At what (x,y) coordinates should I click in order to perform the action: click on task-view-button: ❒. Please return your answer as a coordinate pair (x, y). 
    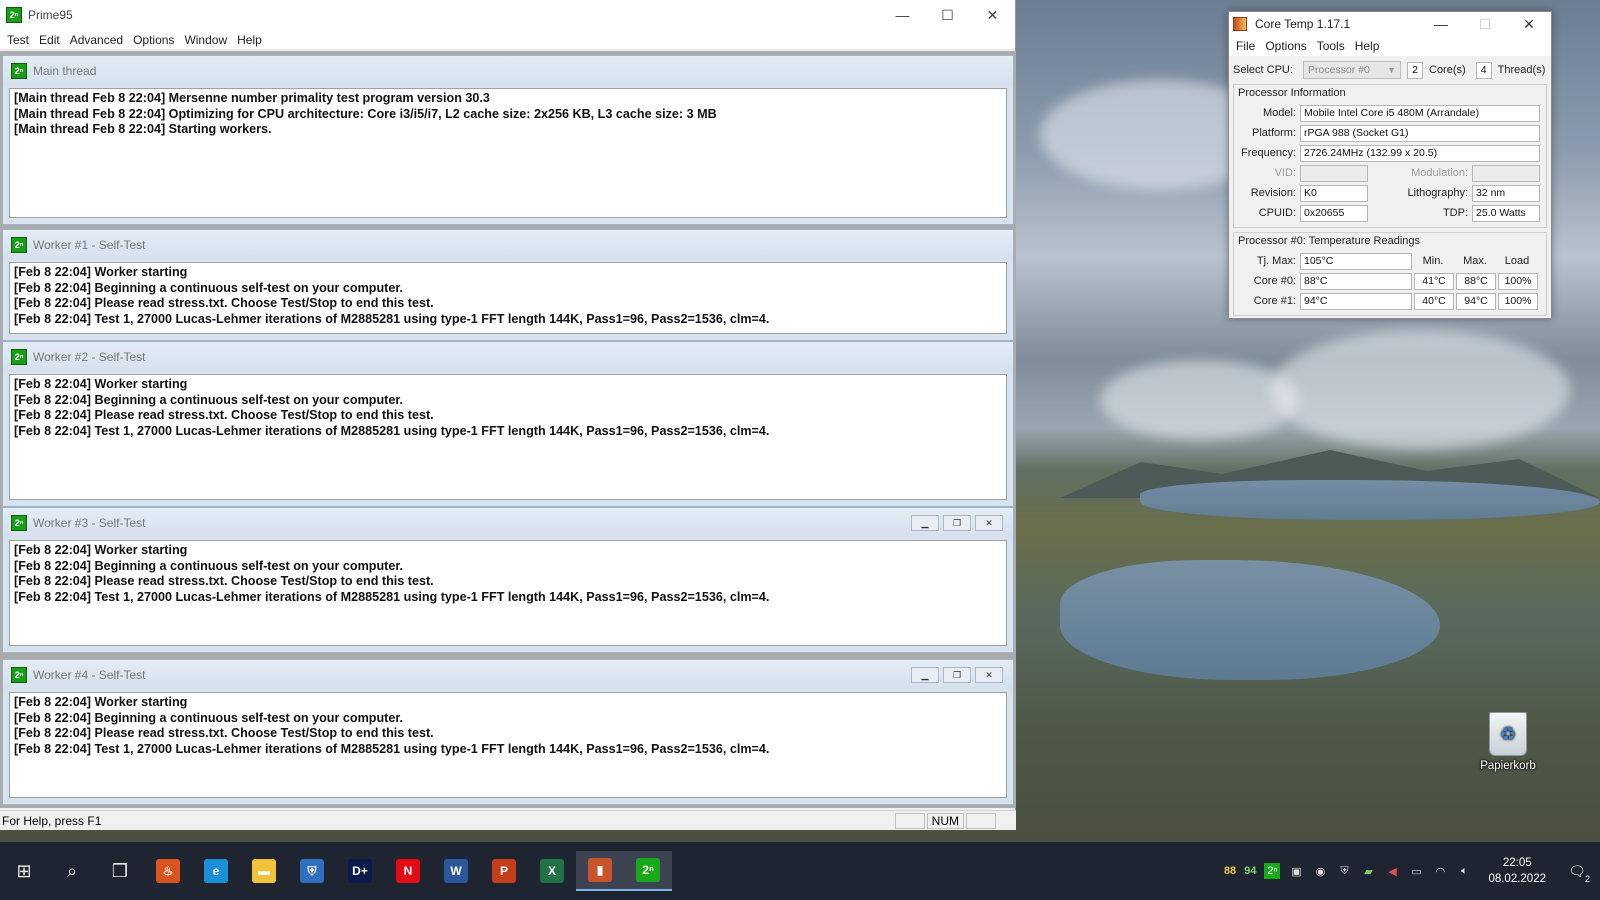
    Looking at the image, I should click on (120, 871).